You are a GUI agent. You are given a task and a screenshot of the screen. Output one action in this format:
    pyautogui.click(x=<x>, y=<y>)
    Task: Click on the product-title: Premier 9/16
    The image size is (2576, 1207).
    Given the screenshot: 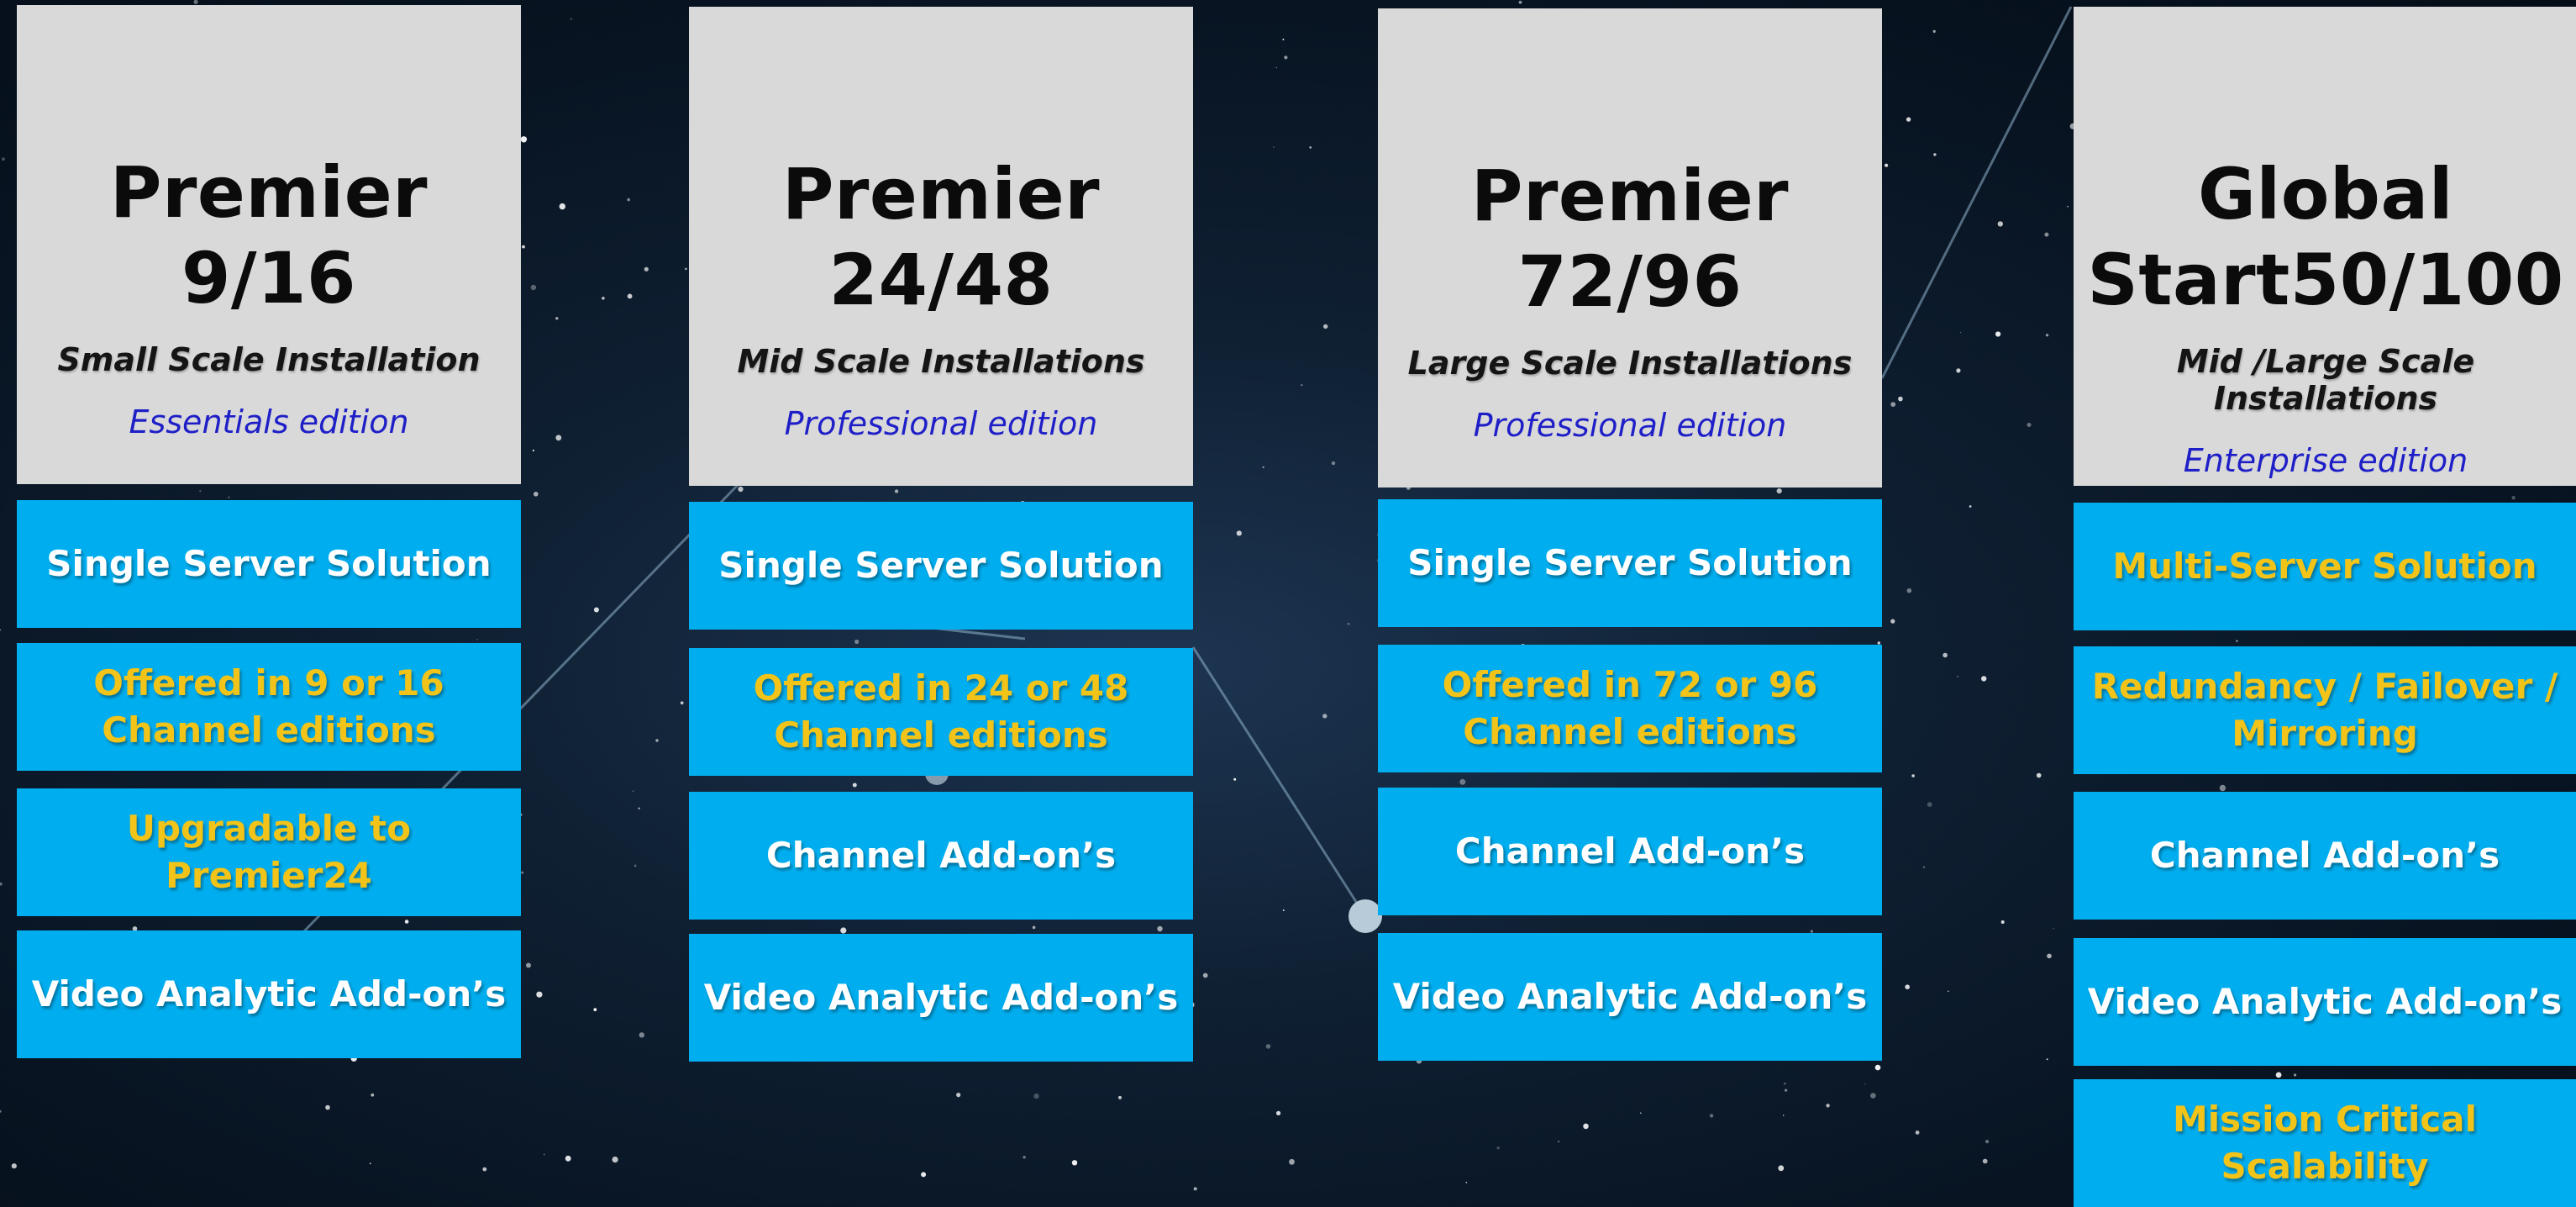 What is the action you would take?
    pyautogui.click(x=268, y=235)
    